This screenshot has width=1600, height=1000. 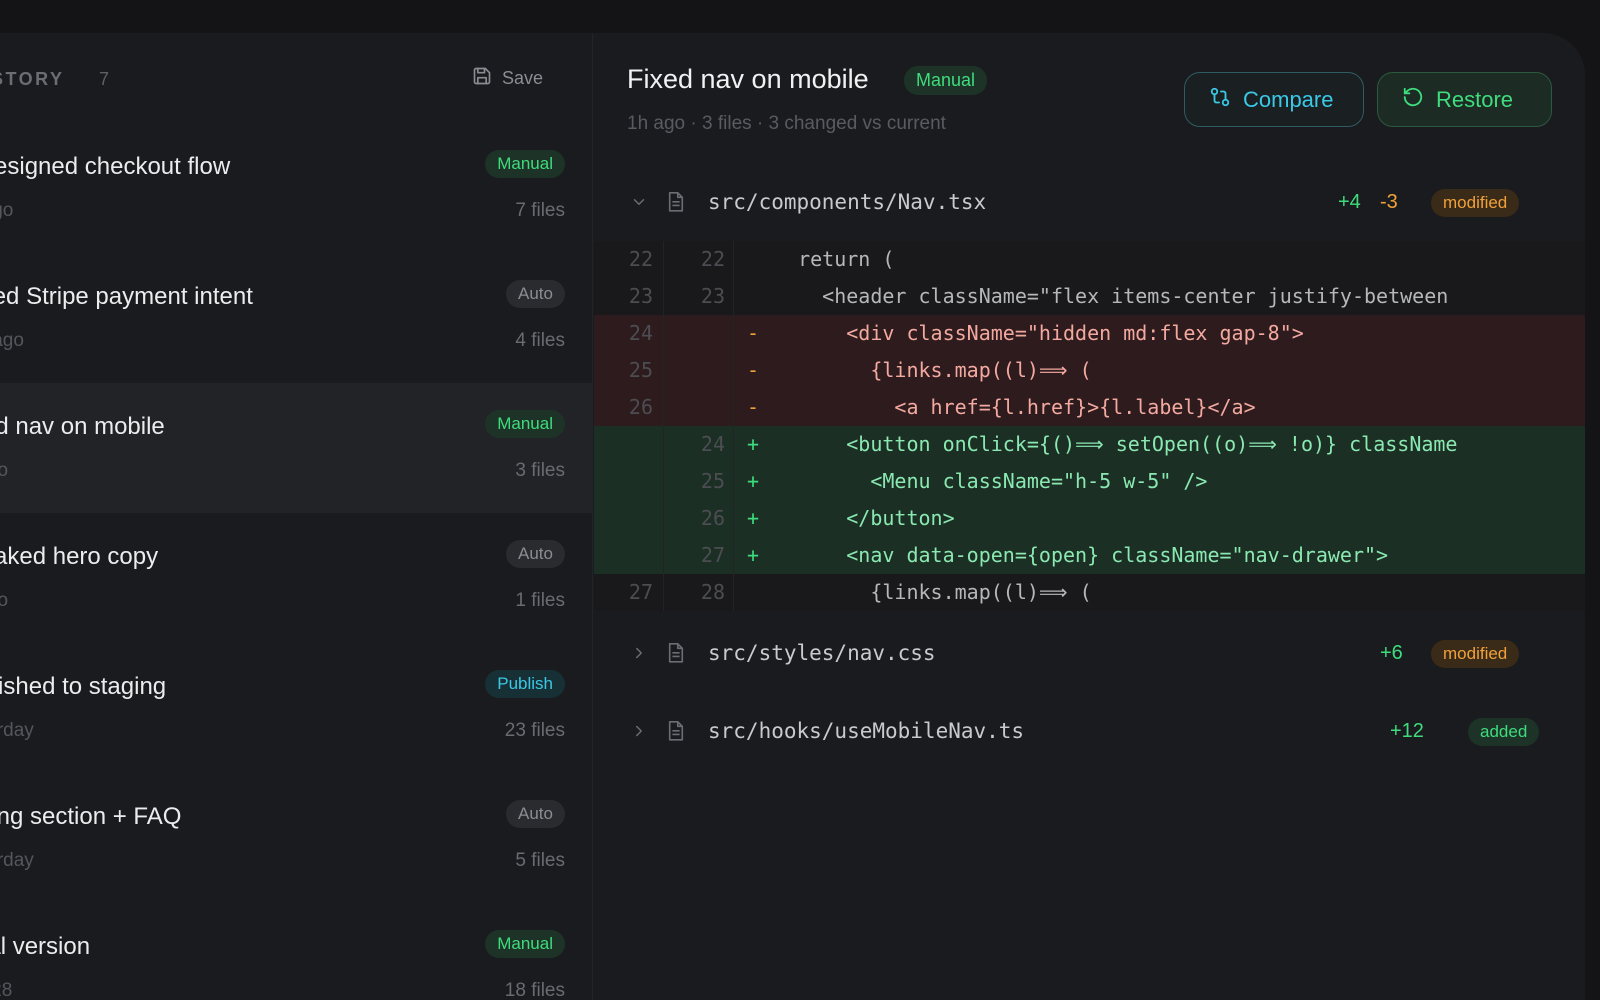 What do you see at coordinates (507, 78) in the screenshot?
I see `save-button: Save` at bounding box center [507, 78].